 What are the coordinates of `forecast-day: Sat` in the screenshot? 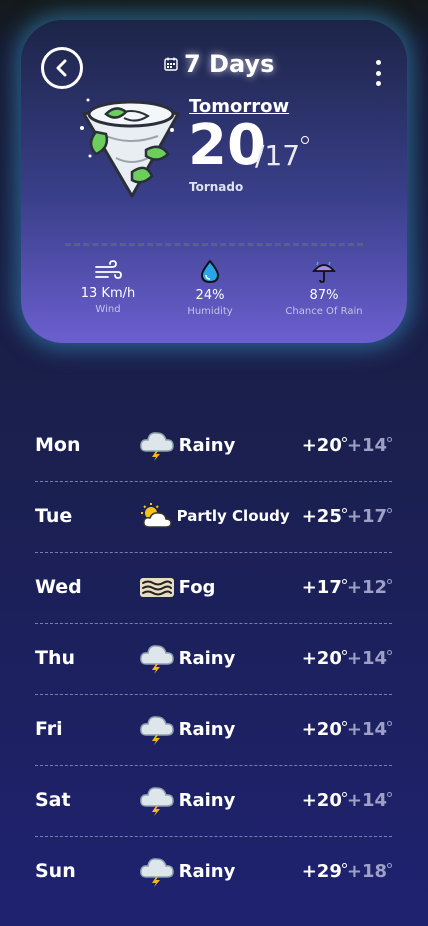 It's located at (53, 800).